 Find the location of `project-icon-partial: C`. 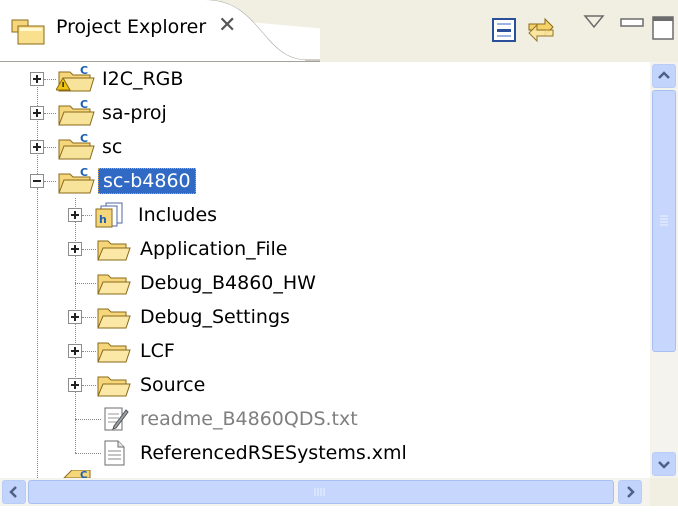

project-icon-partial: C is located at coordinates (77, 474).